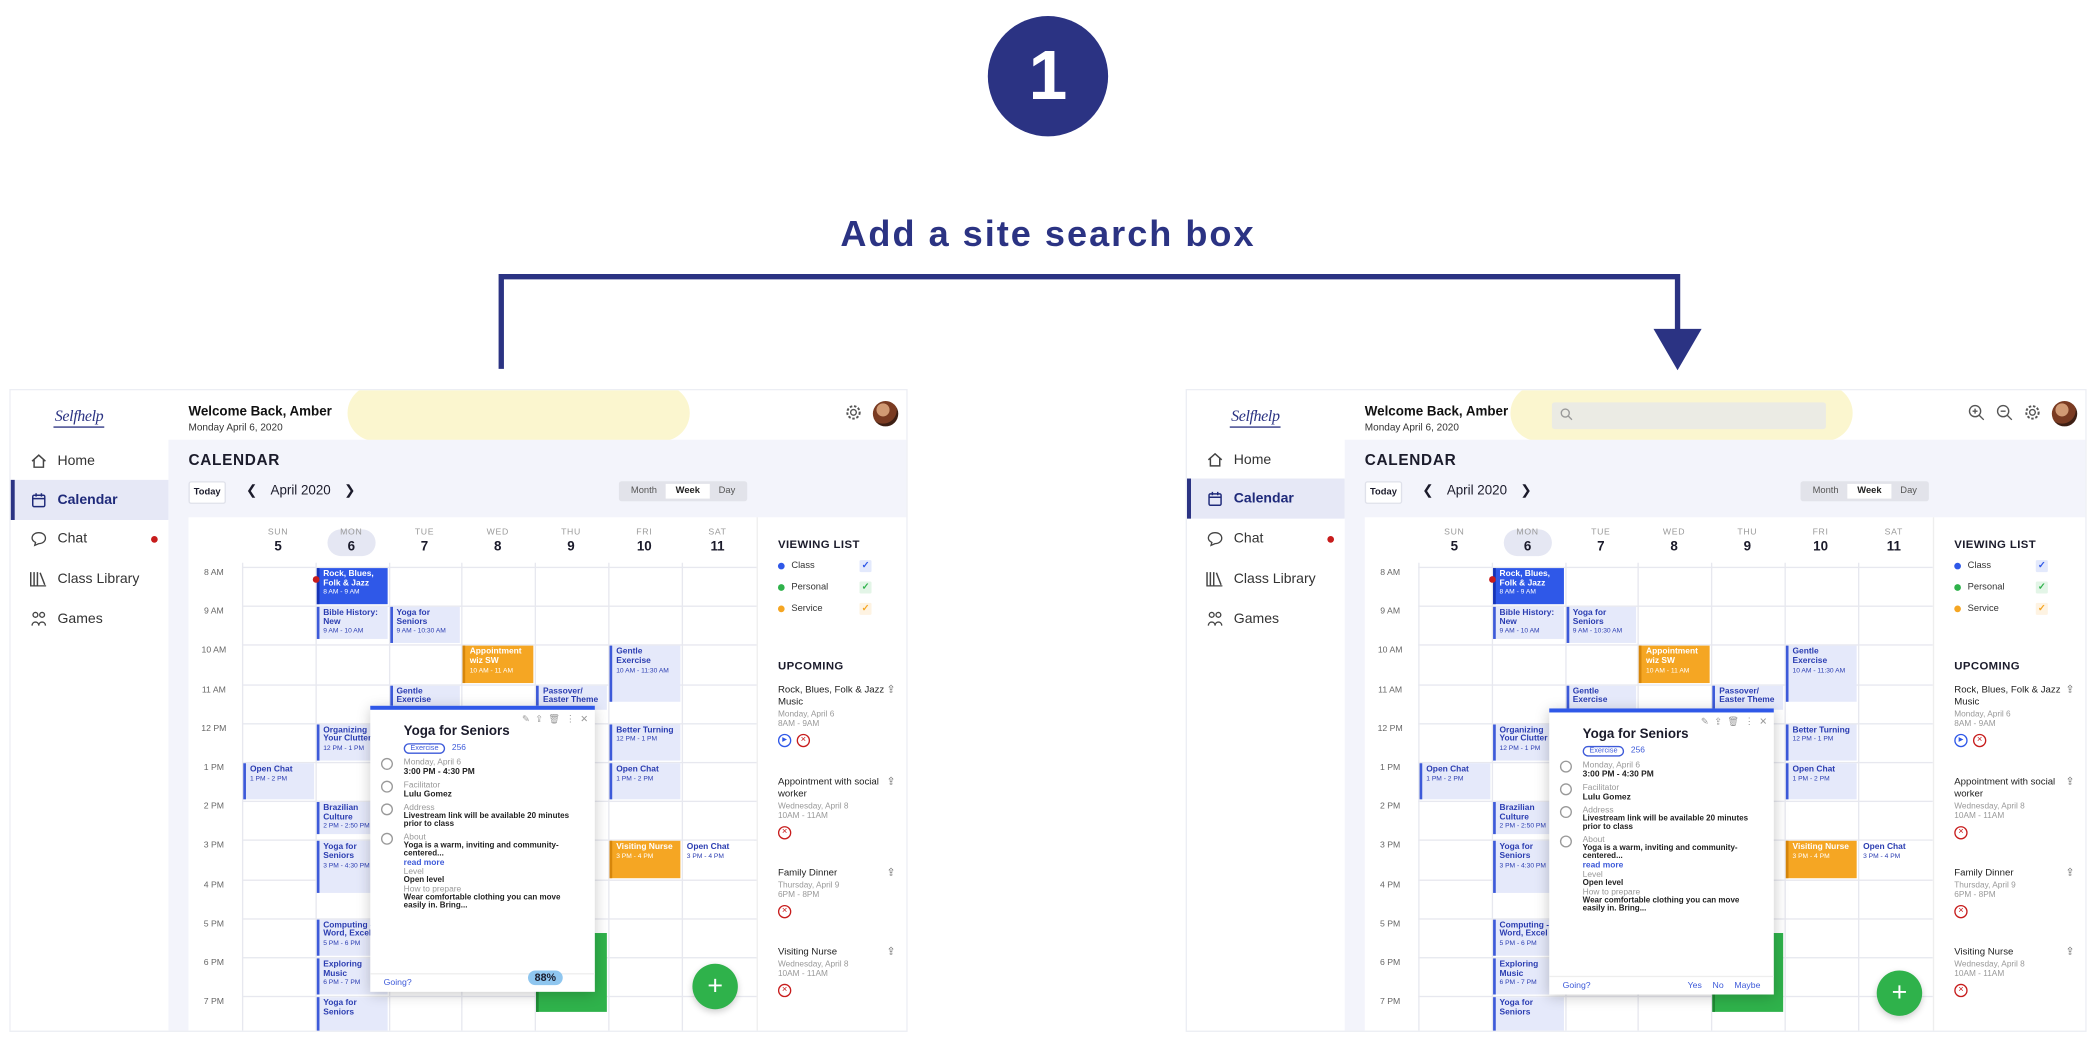  Describe the element at coordinates (1894, 859) in the screenshot. I see `calendar-event: Open Chat 3 PM - 4 PM` at that location.